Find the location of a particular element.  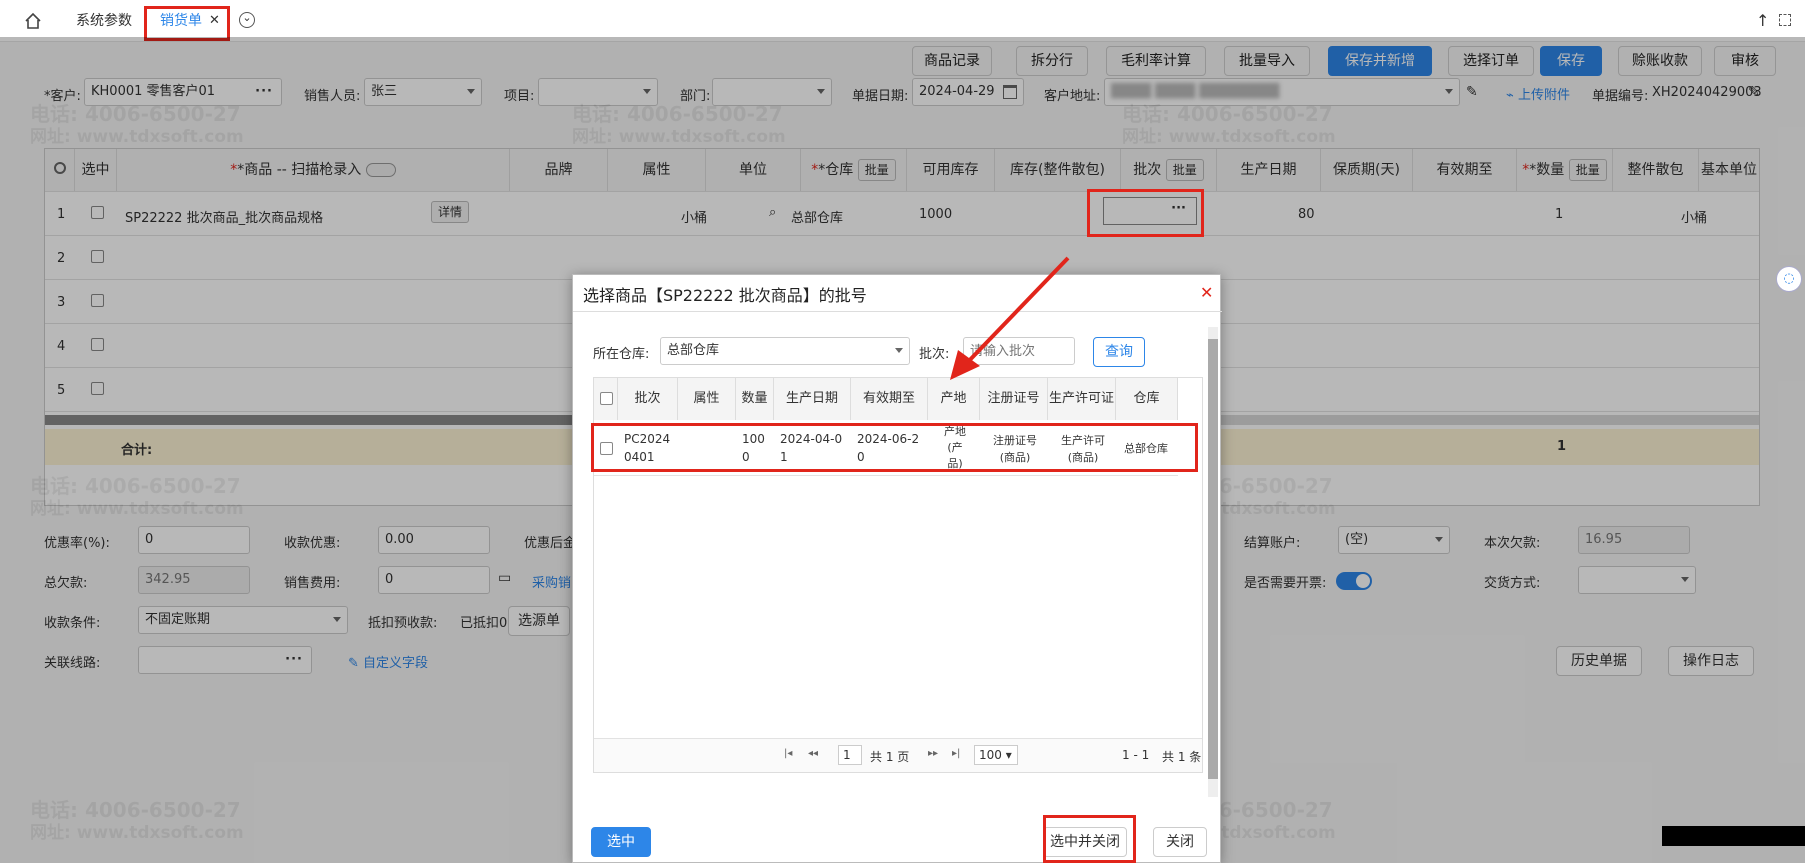

cell-expiry: 2024-06-2 0 is located at coordinates (888, 448).